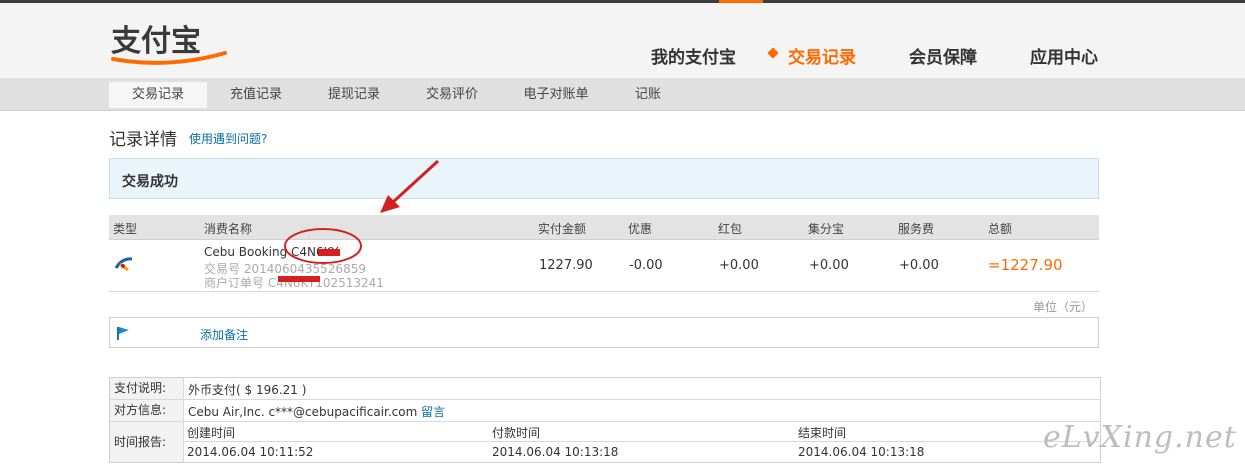  Describe the element at coordinates (773, 53) in the screenshot. I see `active-nav-dot-icon` at that location.